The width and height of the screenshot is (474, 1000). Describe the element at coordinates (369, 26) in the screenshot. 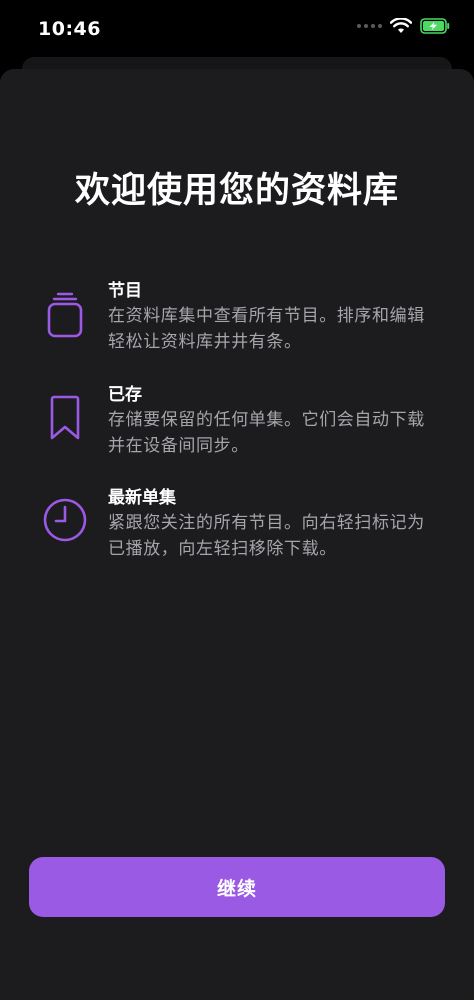

I see `cellular-signal-icon` at that location.